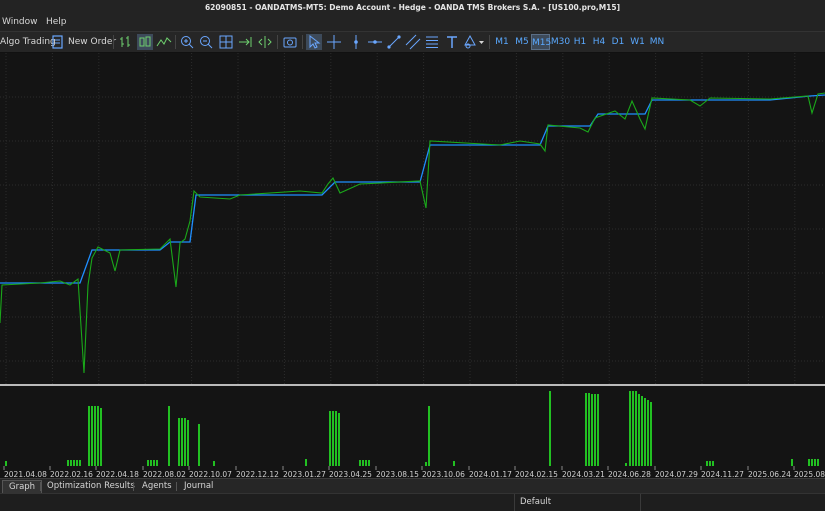  What do you see at coordinates (412, 385) in the screenshot?
I see `subwindow-divider` at bounding box center [412, 385].